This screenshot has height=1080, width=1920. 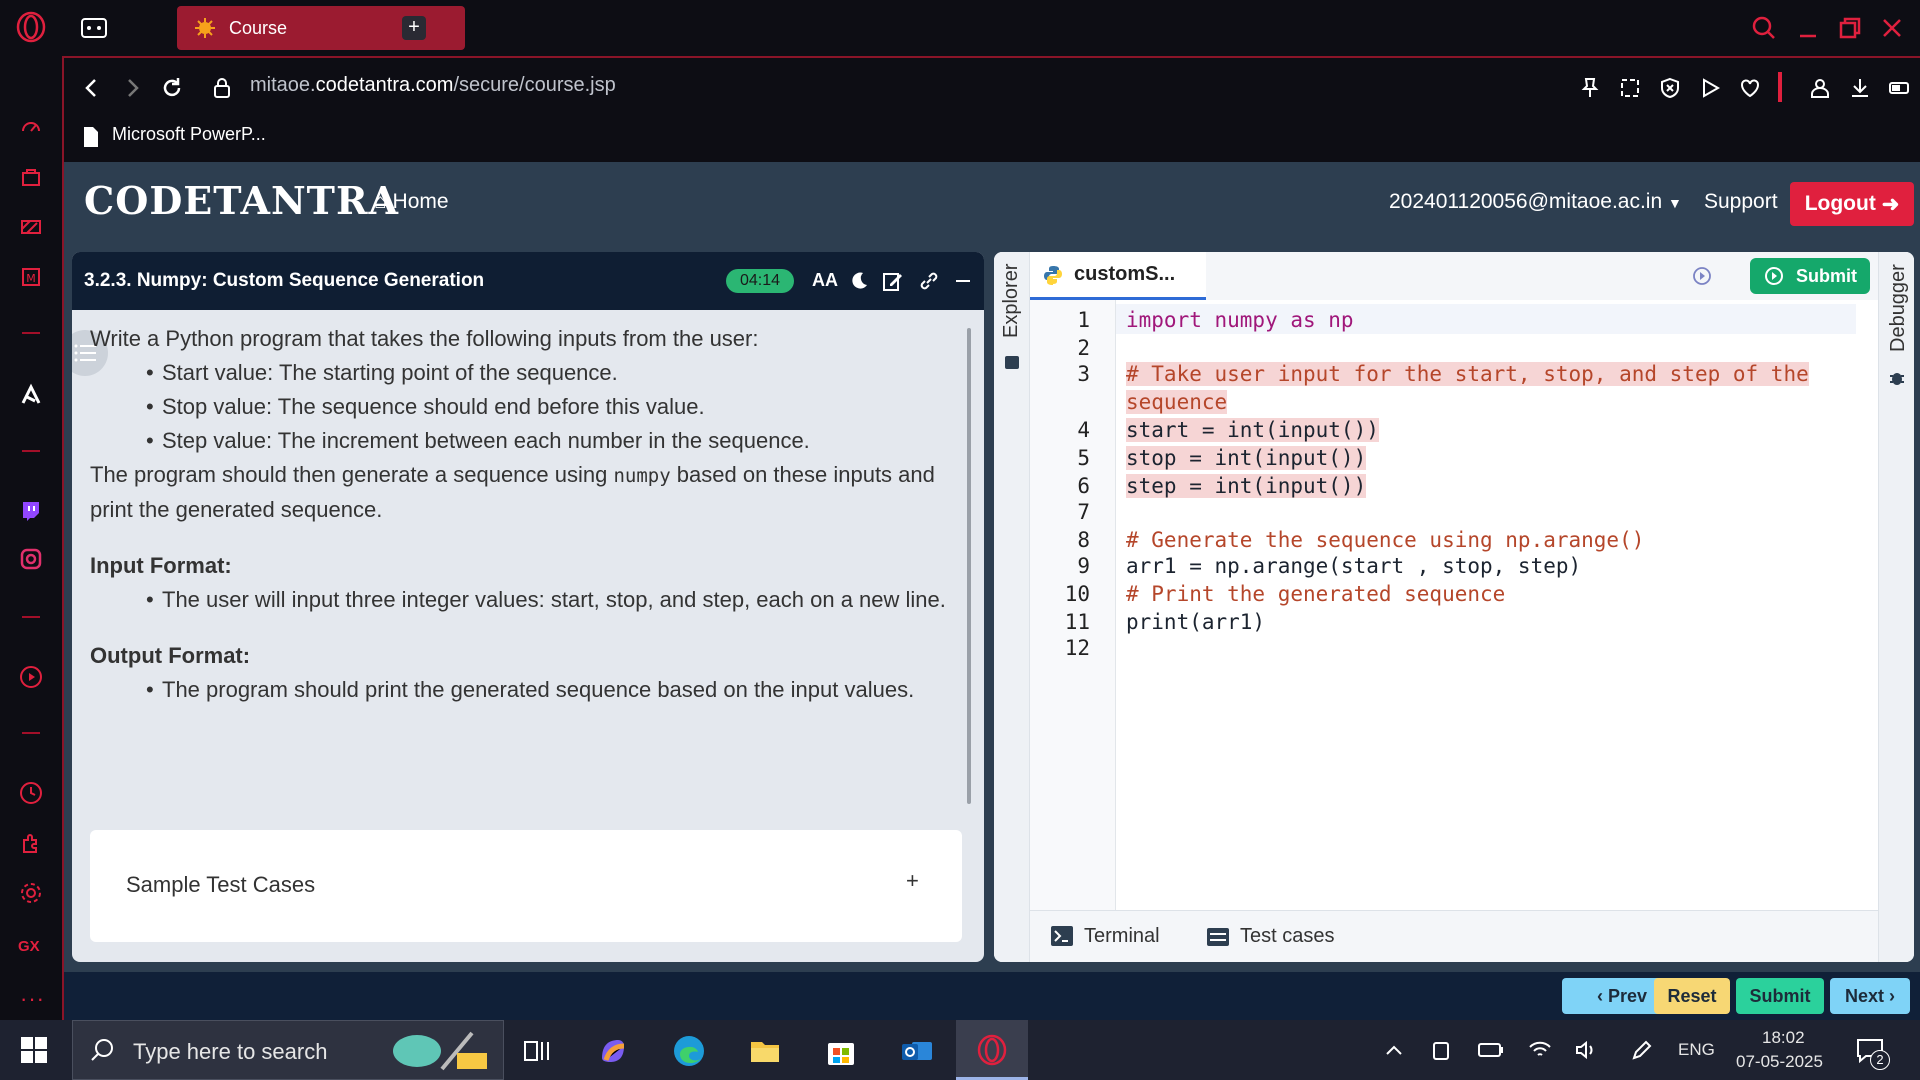 I want to click on speed-dial-icon, so click(x=31, y=127).